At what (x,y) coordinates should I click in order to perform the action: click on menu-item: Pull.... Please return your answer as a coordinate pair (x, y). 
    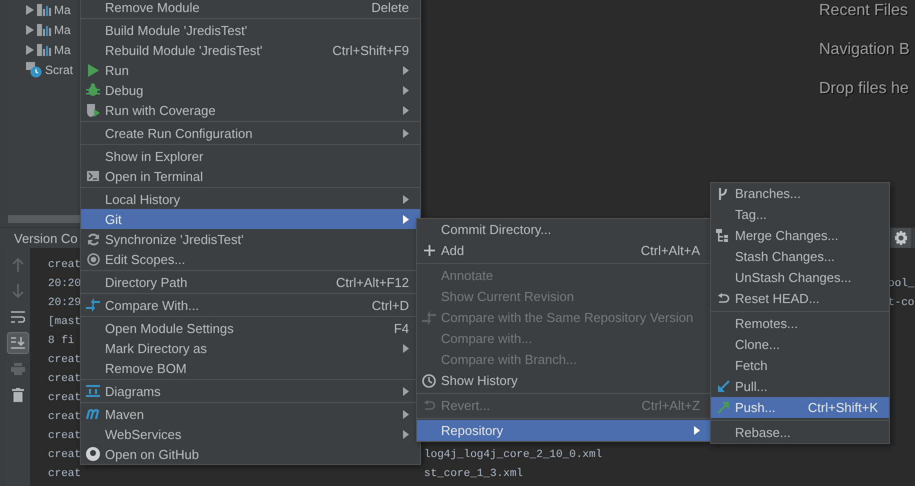
    Looking at the image, I should click on (800, 386).